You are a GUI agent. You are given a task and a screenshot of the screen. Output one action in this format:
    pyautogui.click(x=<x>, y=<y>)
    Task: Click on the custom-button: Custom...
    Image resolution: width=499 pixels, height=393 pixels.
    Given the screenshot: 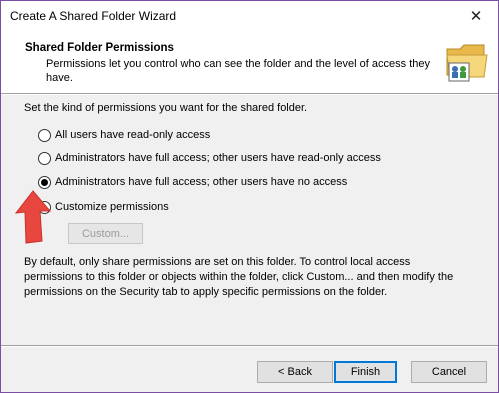 What is the action you would take?
    pyautogui.click(x=105, y=233)
    